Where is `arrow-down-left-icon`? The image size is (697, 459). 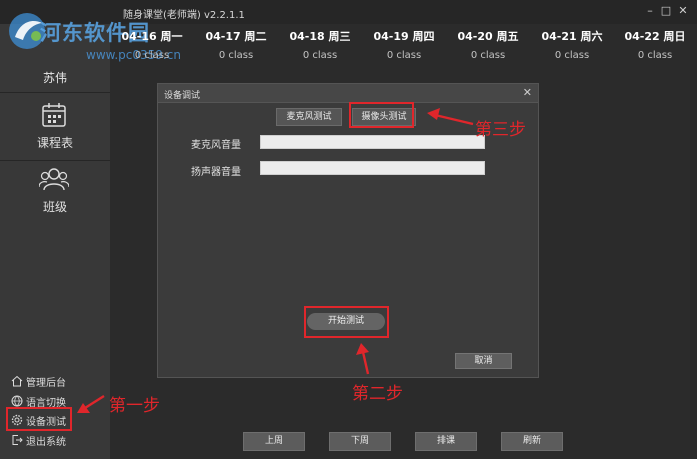
arrow-down-left-icon is located at coordinates (91, 403).